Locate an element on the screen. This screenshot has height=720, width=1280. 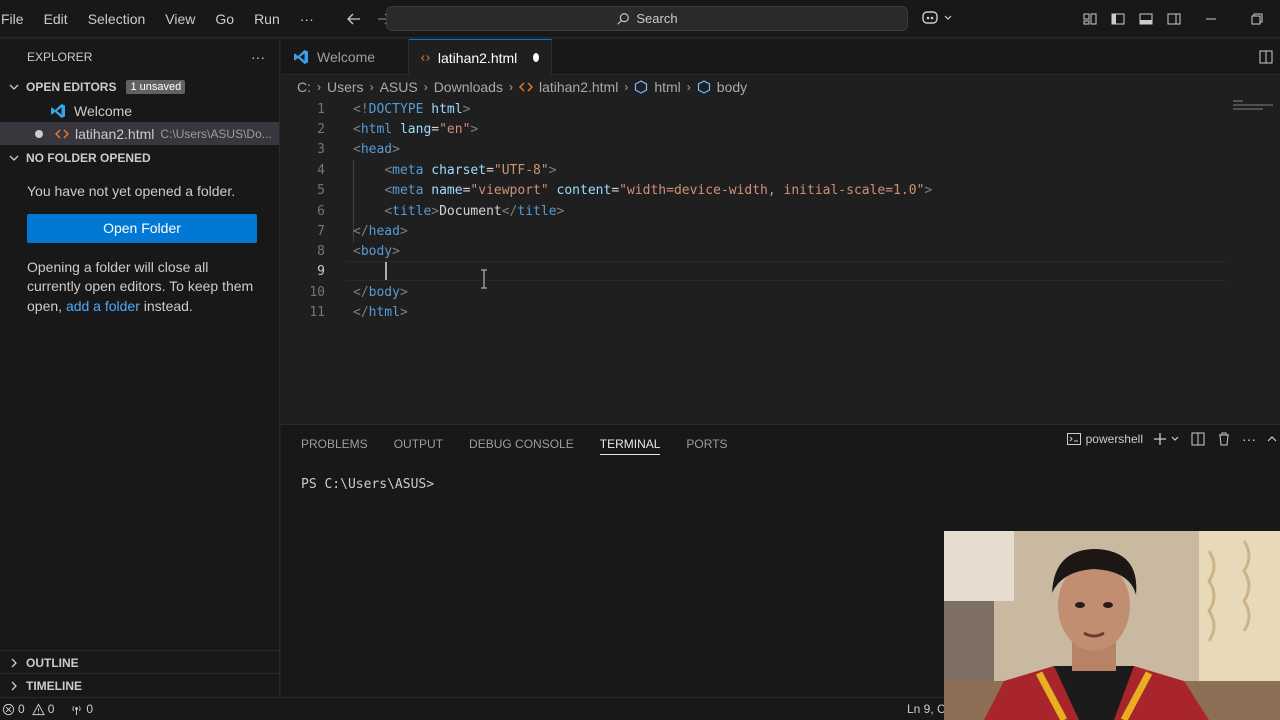
minimap is located at coordinates (1256, 107).